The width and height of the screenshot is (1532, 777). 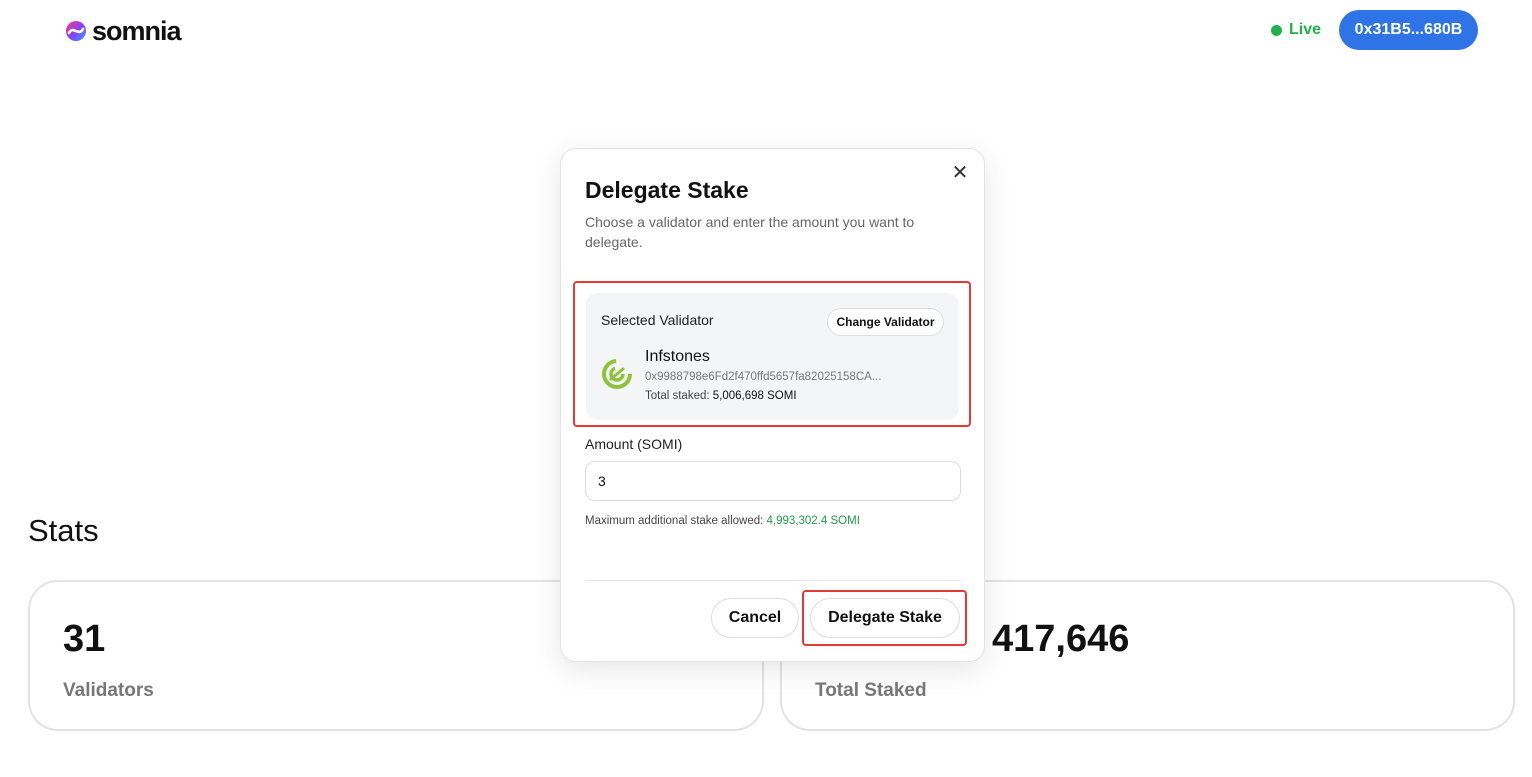 What do you see at coordinates (674, 521) in the screenshot?
I see `max-stake-label: Maximum additional stake allowed:` at bounding box center [674, 521].